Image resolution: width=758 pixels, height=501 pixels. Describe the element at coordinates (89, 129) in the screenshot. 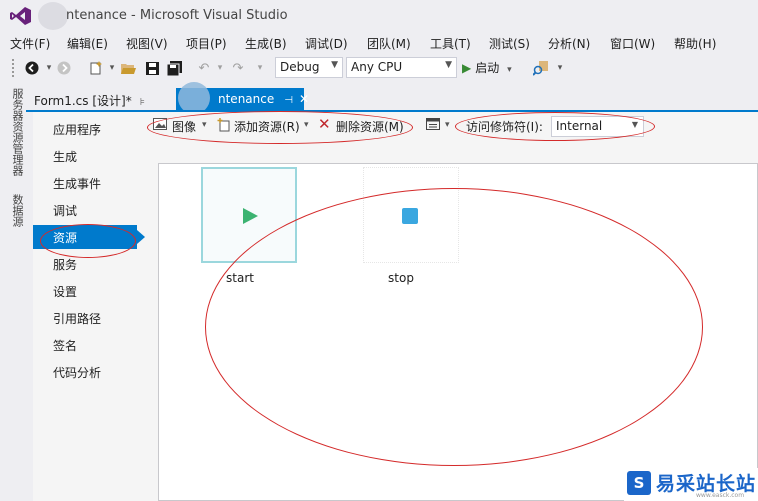

I see `nav-application: 应用程序` at that location.